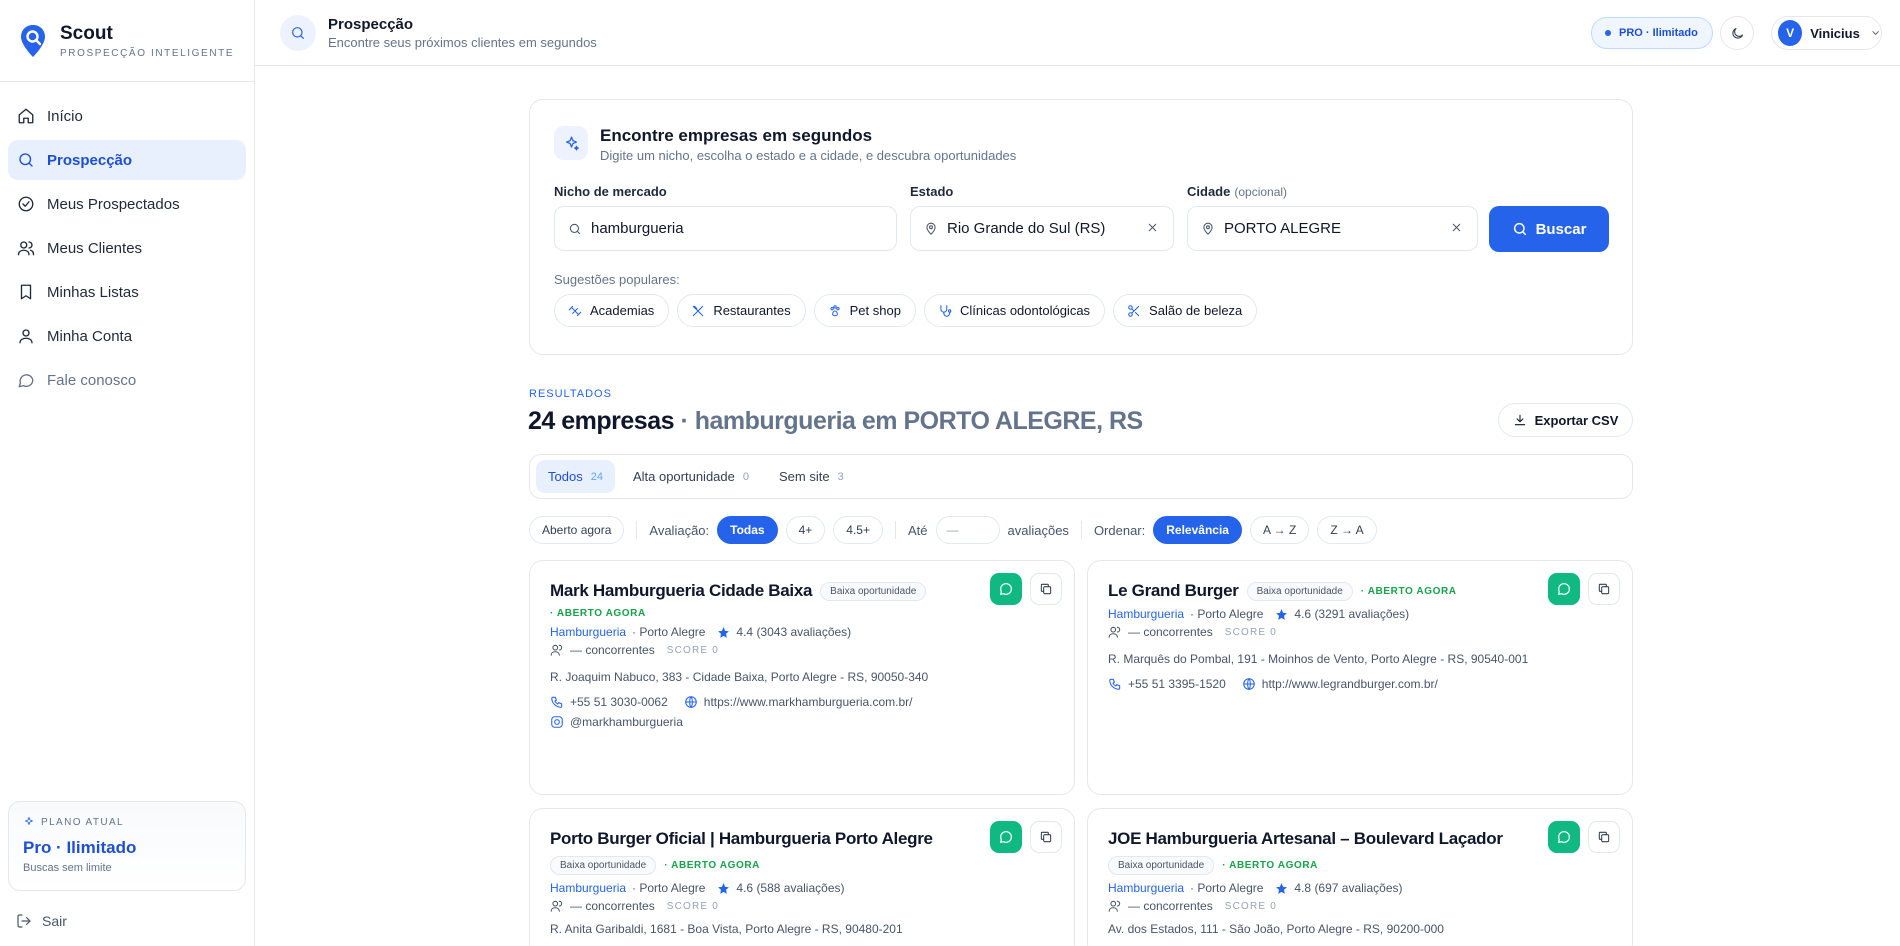 This screenshot has width=1900, height=946. Describe the element at coordinates (65, 116) in the screenshot. I see `sidebar-item-label: Início` at that location.